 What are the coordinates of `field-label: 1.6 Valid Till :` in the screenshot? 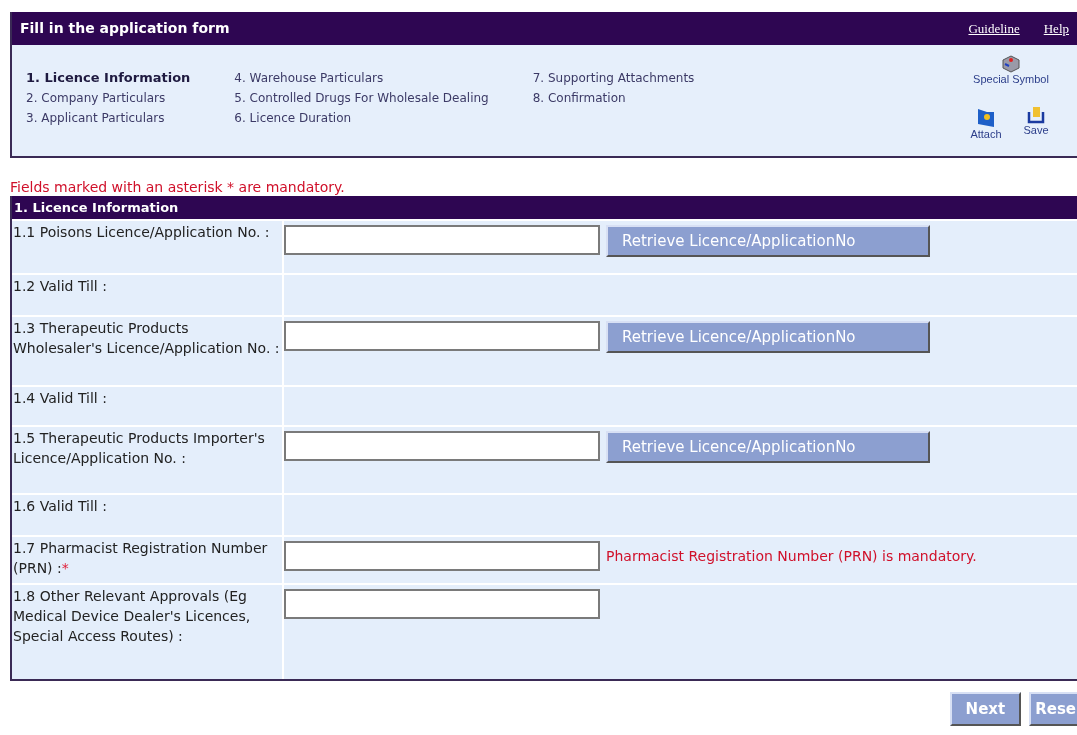 It's located at (147, 515).